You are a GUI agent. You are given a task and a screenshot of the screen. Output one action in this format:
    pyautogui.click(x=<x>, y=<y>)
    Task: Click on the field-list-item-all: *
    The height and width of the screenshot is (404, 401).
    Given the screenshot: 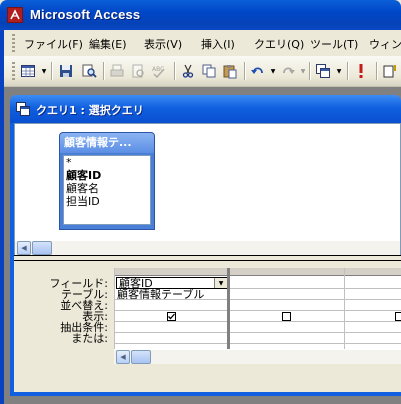 What is the action you would take?
    pyautogui.click(x=107, y=162)
    